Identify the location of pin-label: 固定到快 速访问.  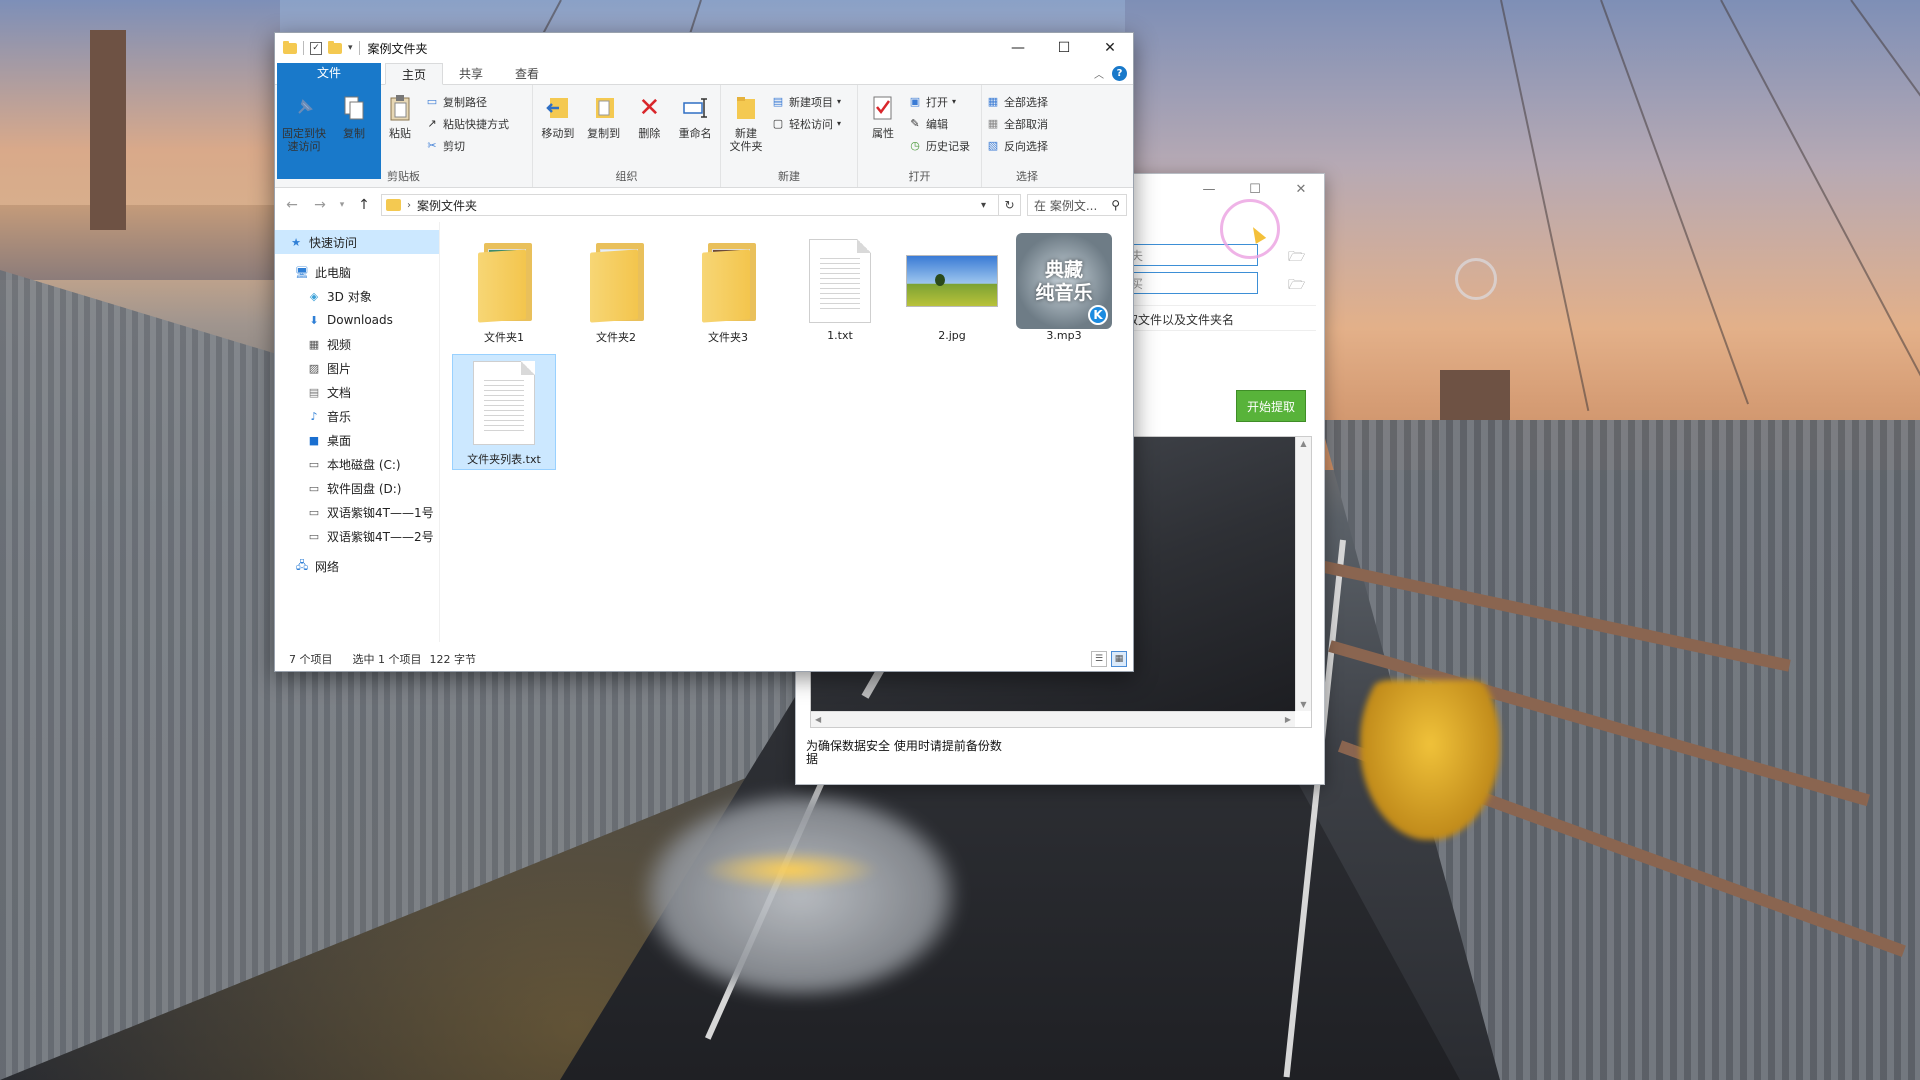
(304, 140).